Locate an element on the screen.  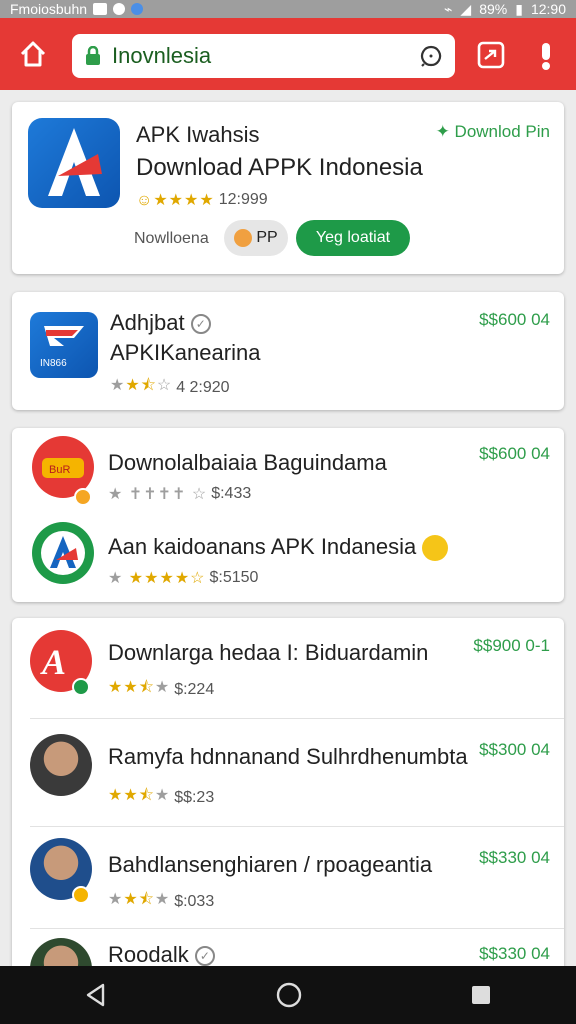
featured-subtitle: Download APPK Indonesia is located at coordinates (279, 167).